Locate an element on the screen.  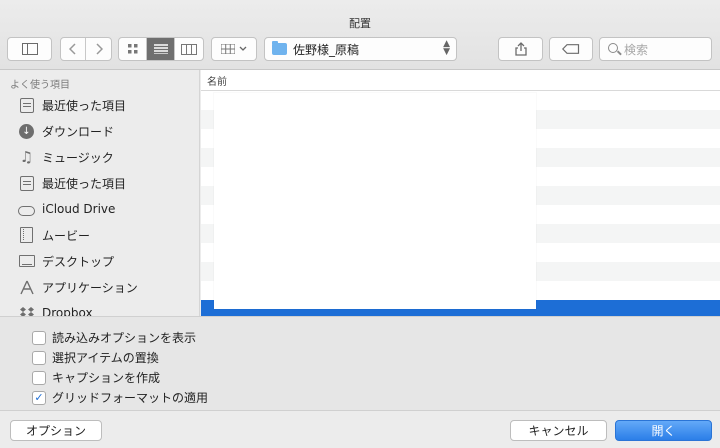
share-button is located at coordinates (520, 49).